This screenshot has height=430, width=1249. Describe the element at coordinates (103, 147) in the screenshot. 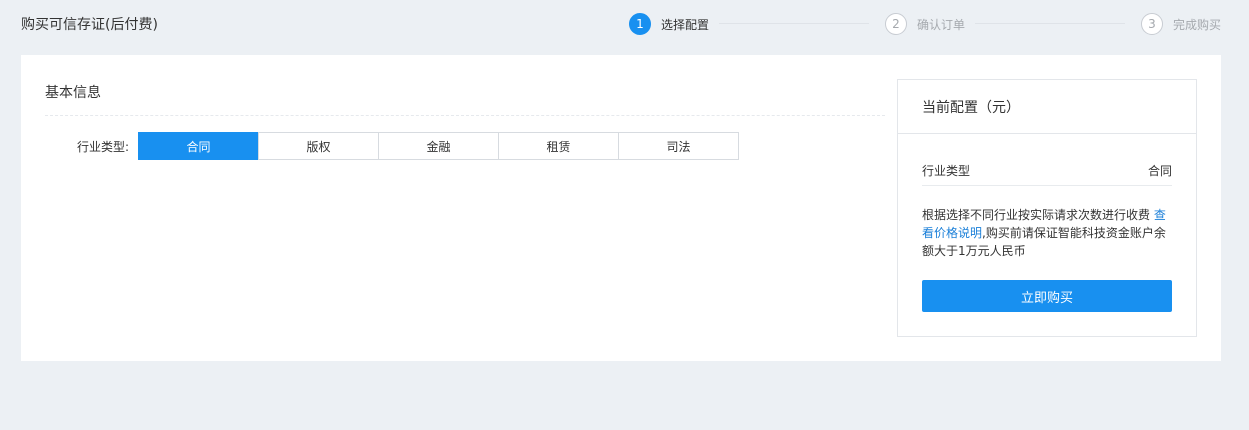

I see `industry-type-label: 行业类型:` at that location.